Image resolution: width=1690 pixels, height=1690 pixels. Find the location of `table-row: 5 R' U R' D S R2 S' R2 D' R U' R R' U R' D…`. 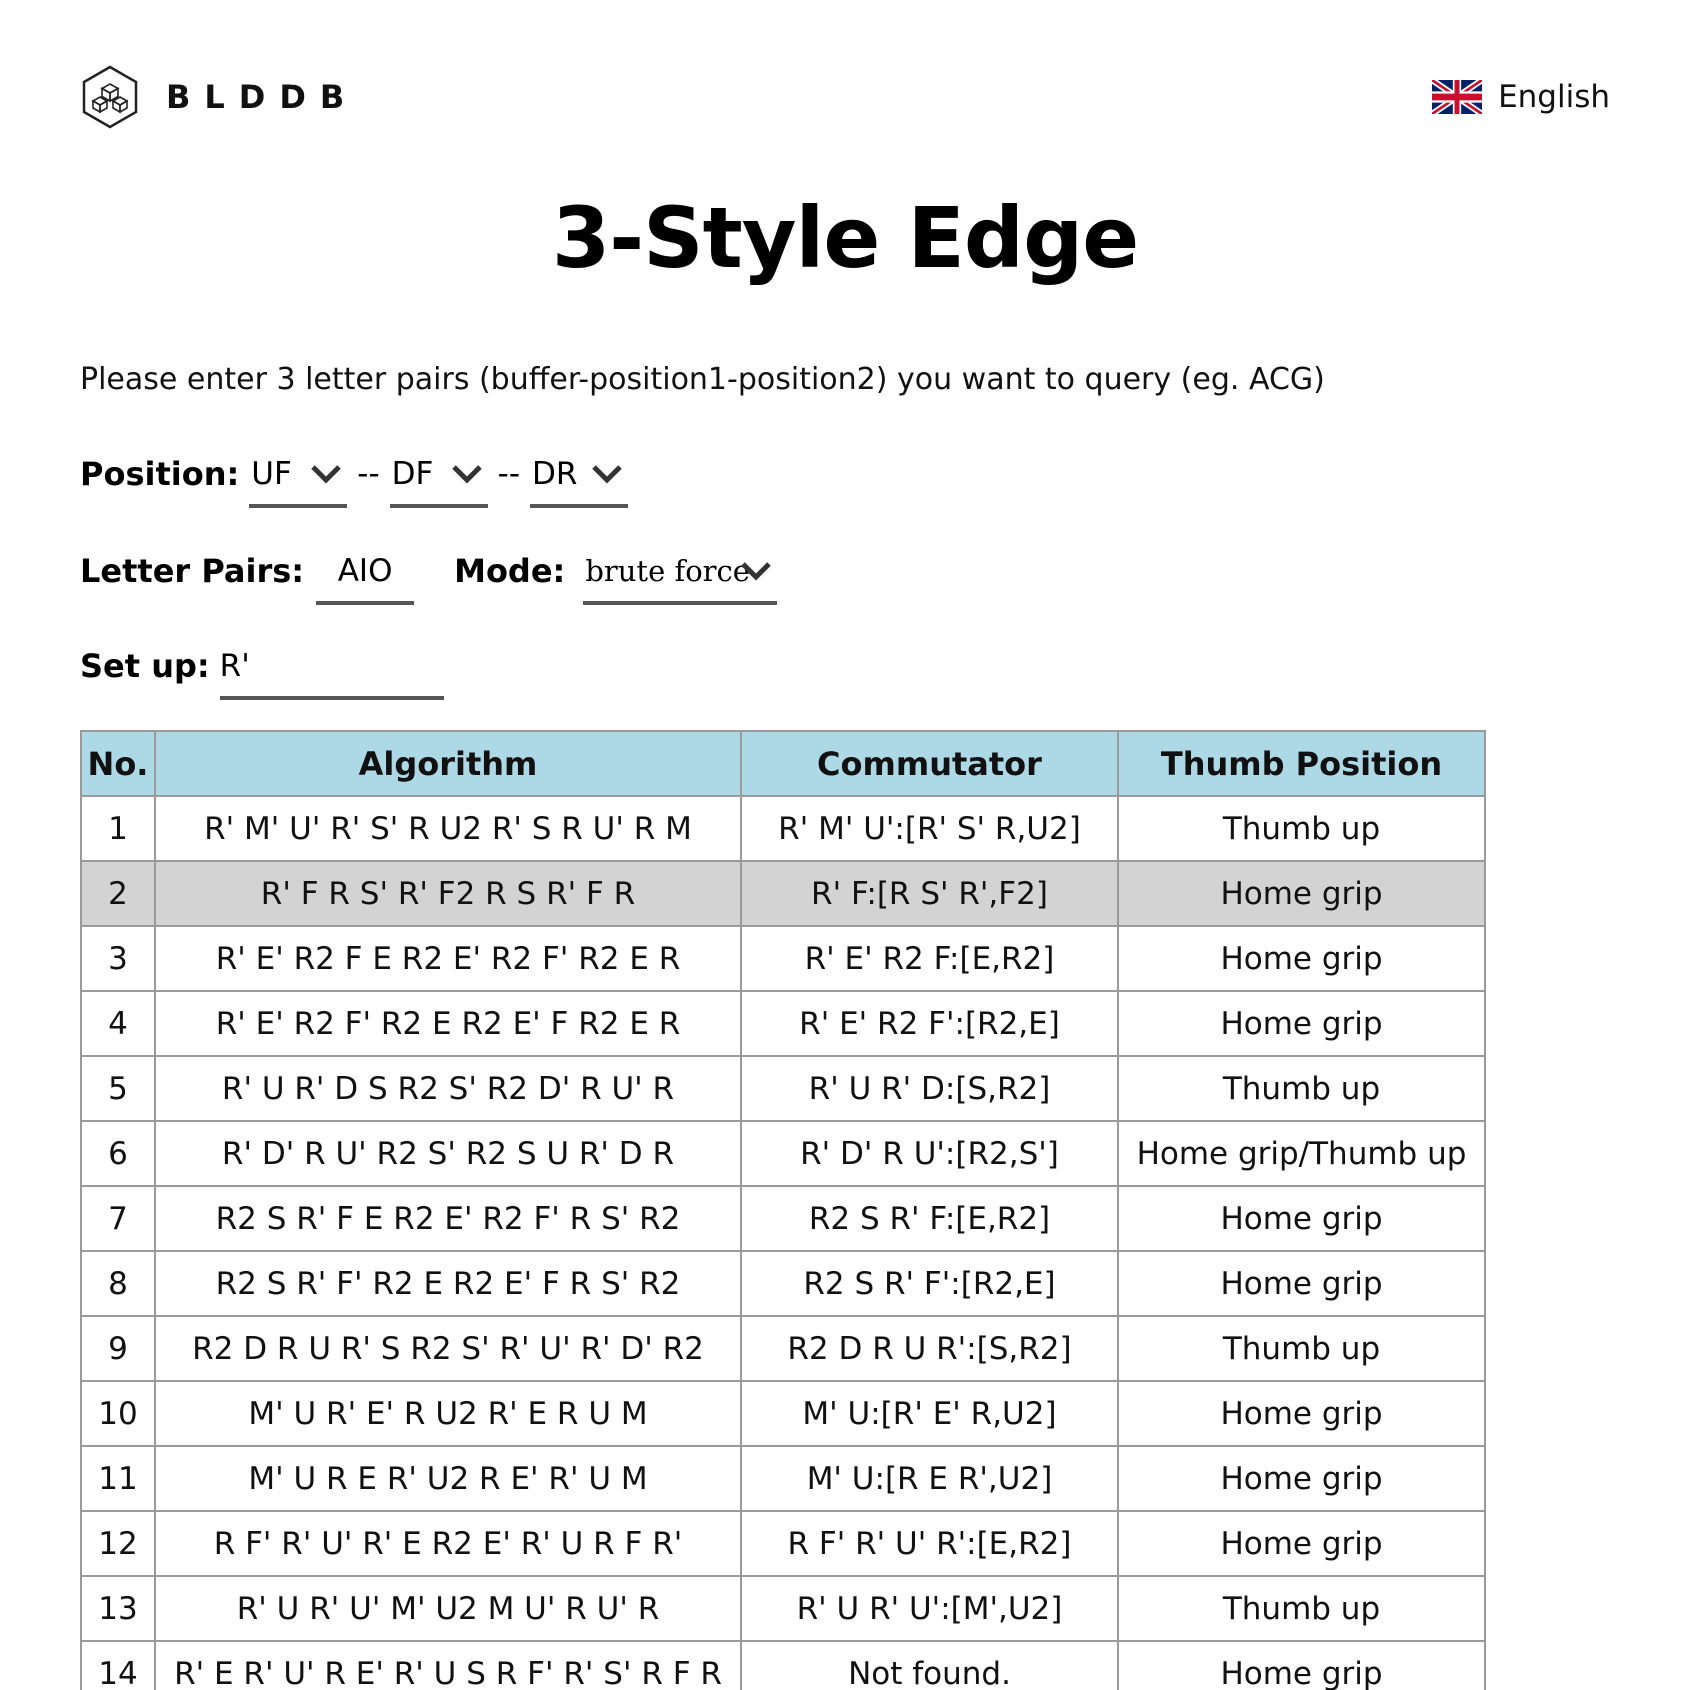

table-row: 5 R' U R' D S R2 S' R2 D' R U' R R' U R' D… is located at coordinates (783, 1088).